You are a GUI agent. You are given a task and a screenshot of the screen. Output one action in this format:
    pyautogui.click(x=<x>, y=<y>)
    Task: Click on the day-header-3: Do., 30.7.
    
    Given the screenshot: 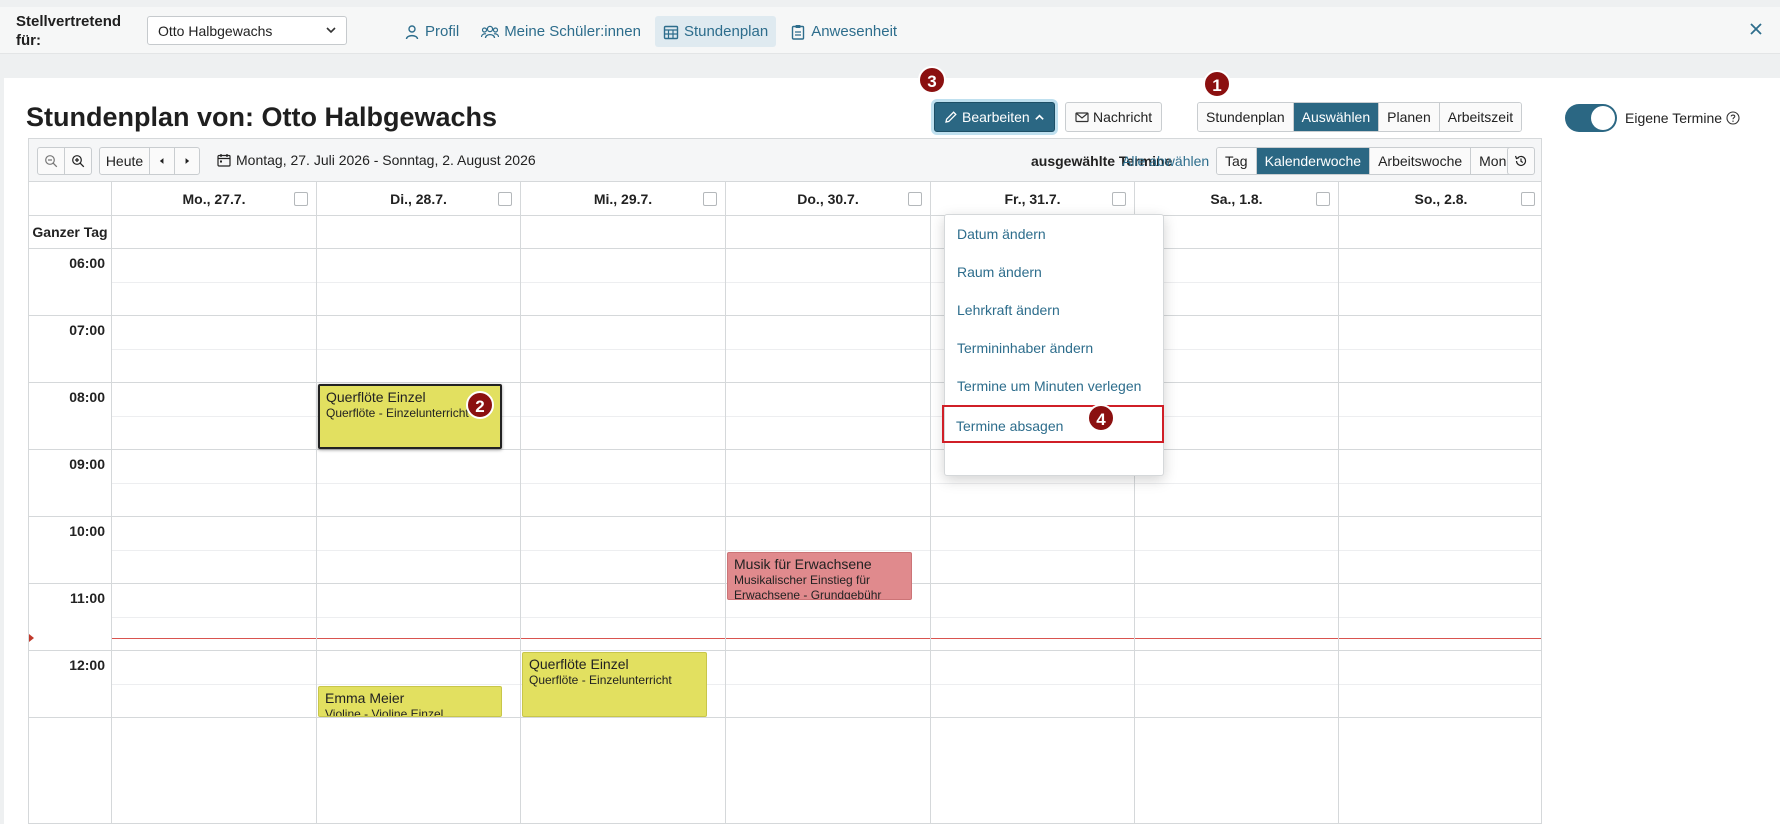 What is the action you would take?
    pyautogui.click(x=827, y=199)
    